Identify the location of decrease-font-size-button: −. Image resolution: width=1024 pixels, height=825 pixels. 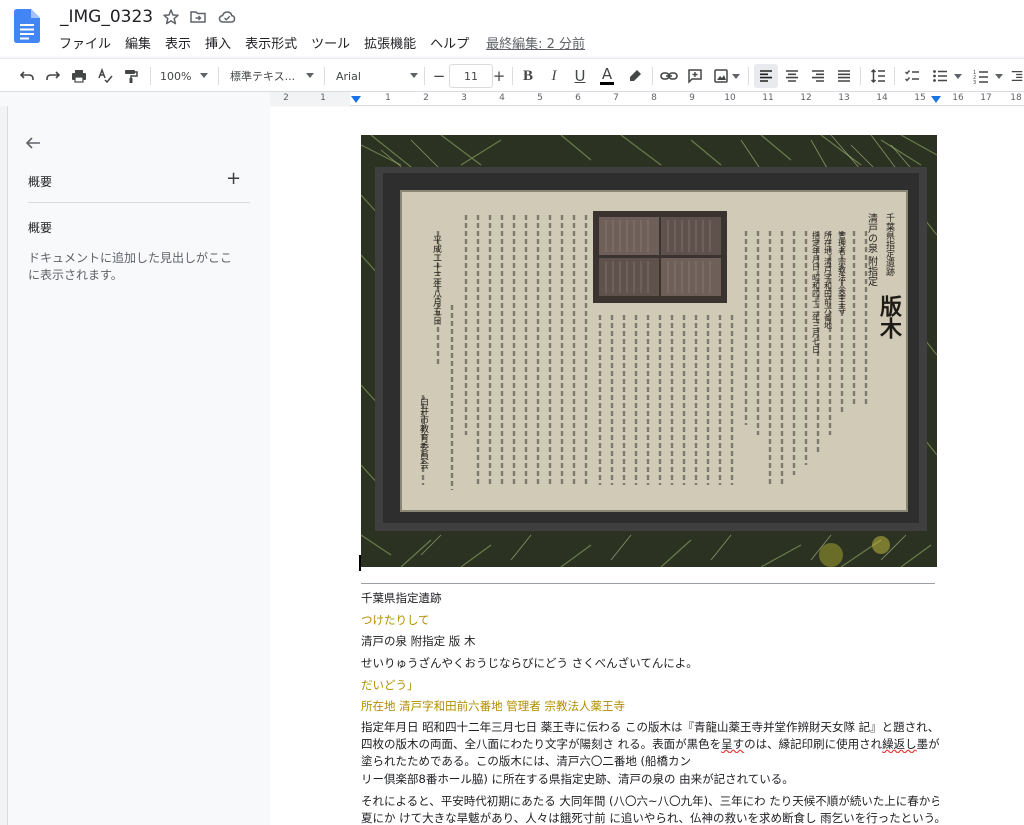
(439, 76).